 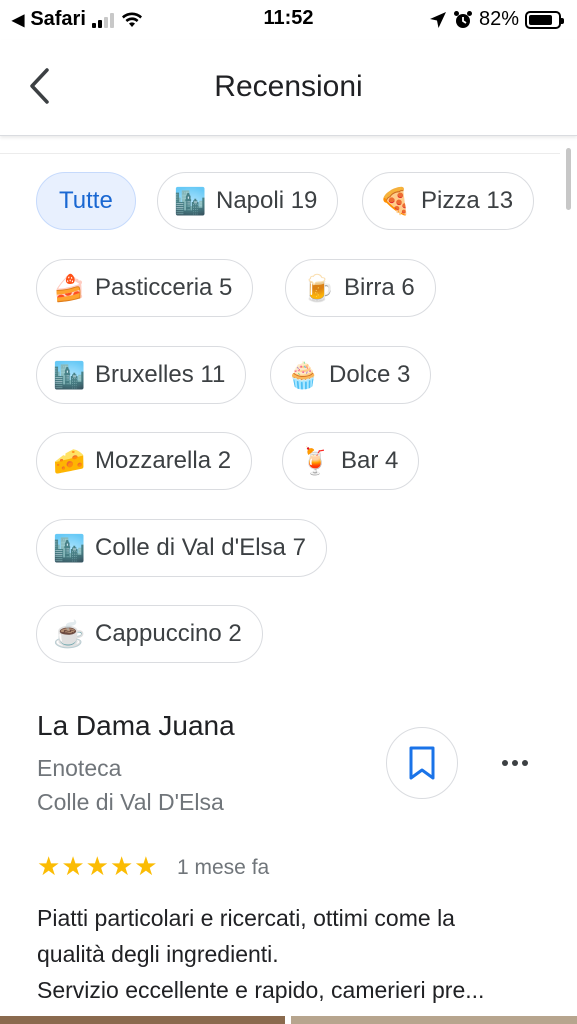 I want to click on coffee-icon: ☕, so click(x=69, y=634).